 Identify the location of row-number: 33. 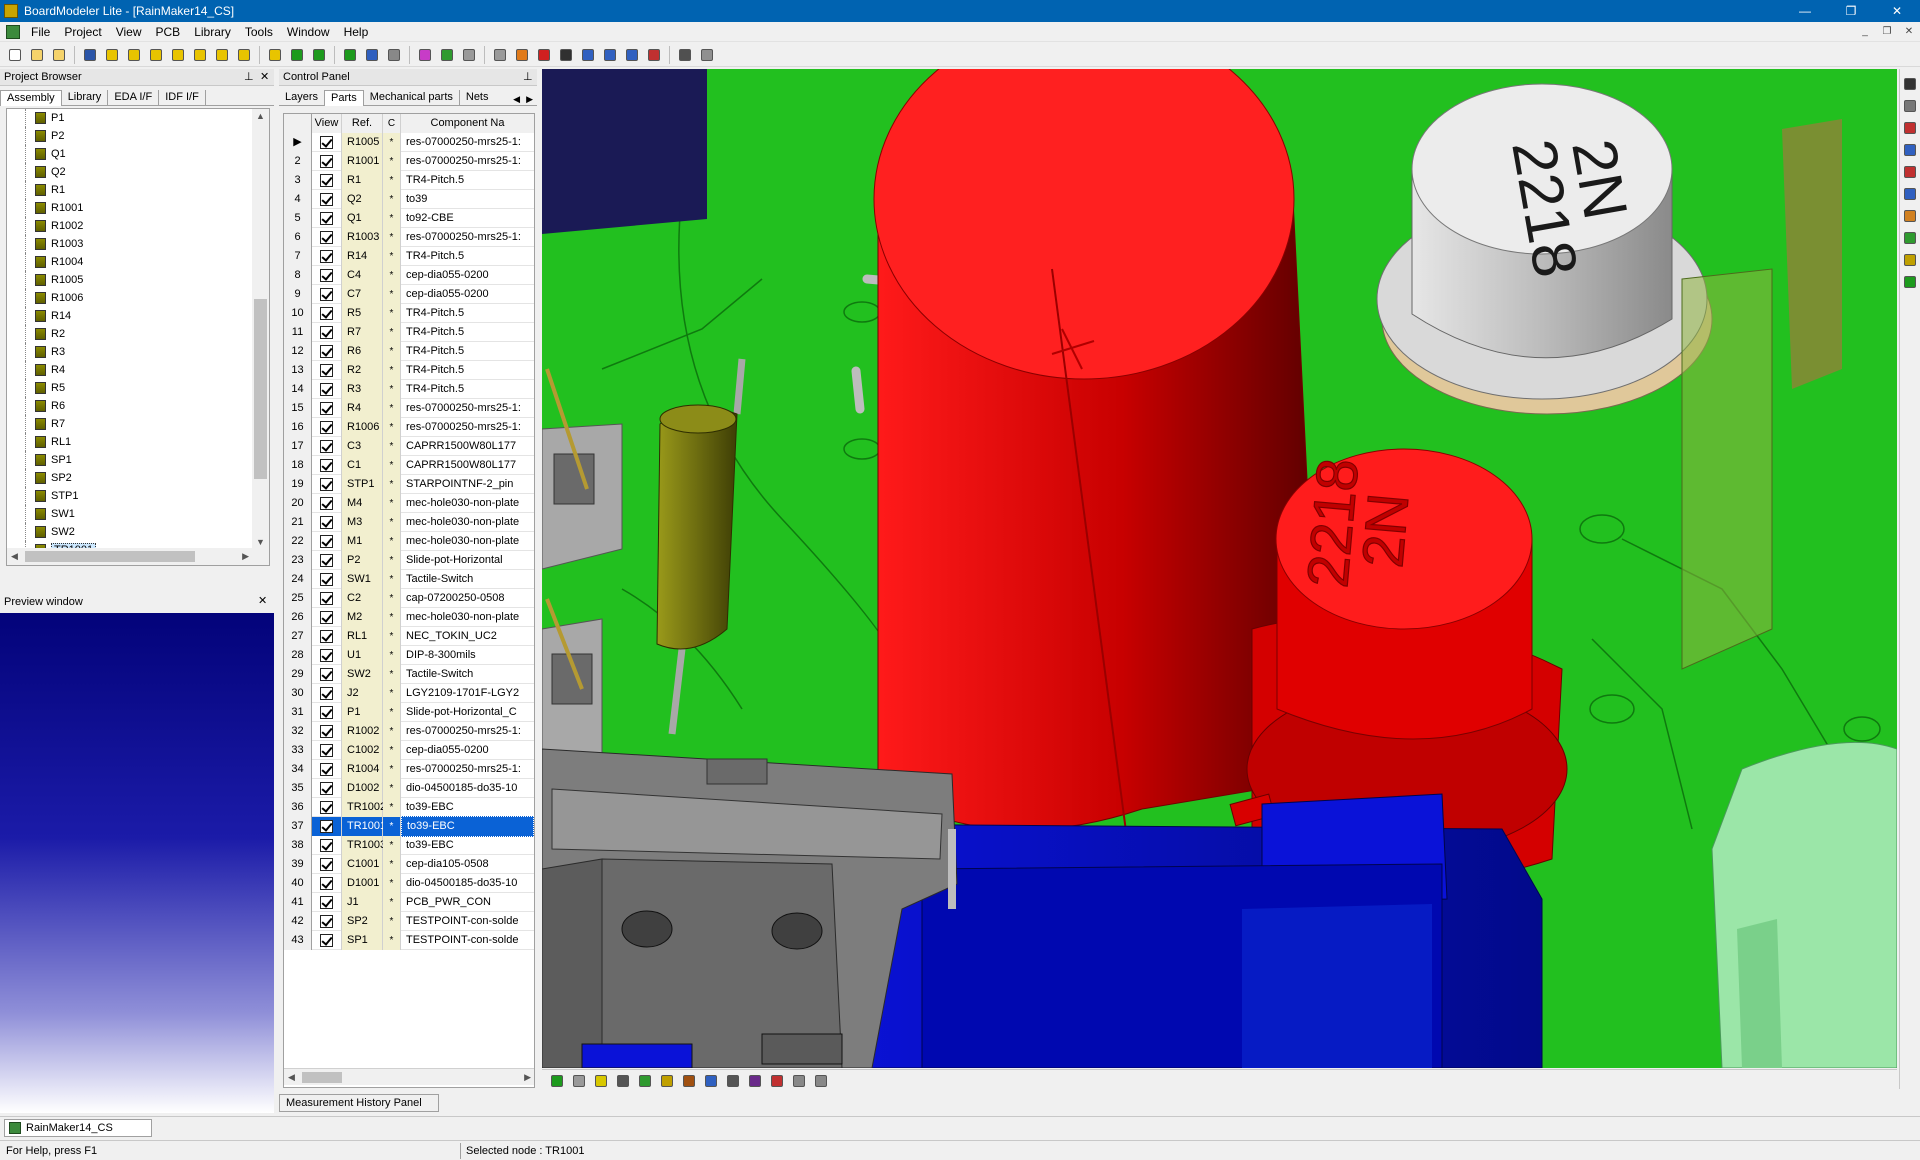
(298, 750).